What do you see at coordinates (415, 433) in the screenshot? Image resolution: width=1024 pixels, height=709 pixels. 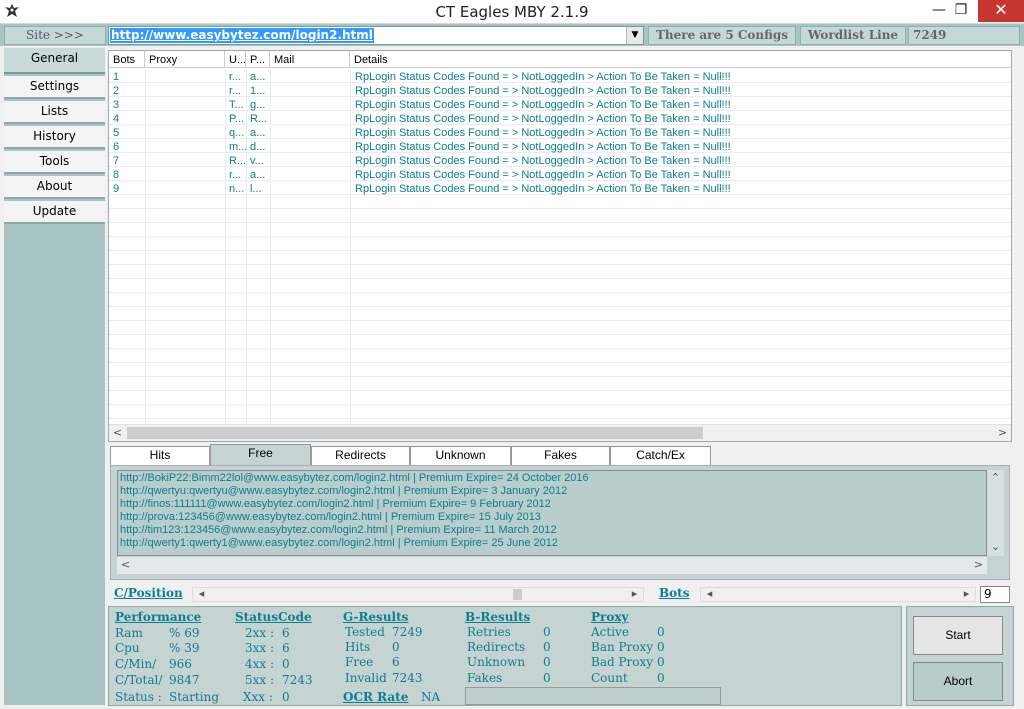 I see `scrollbar-thumb` at bounding box center [415, 433].